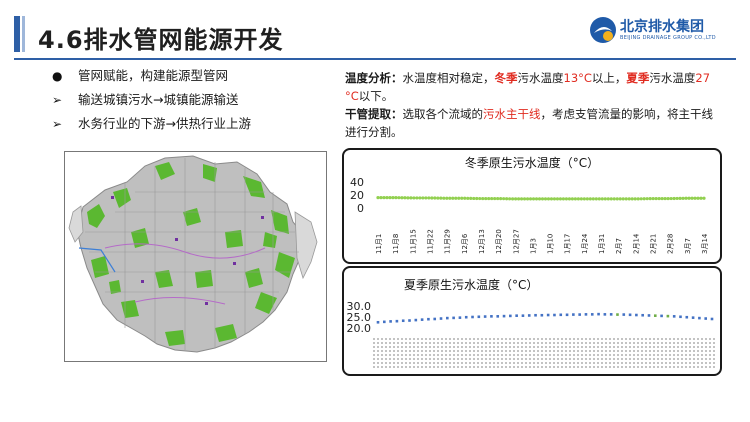  I want to click on x-tick-label: 11月8, so click(396, 244).